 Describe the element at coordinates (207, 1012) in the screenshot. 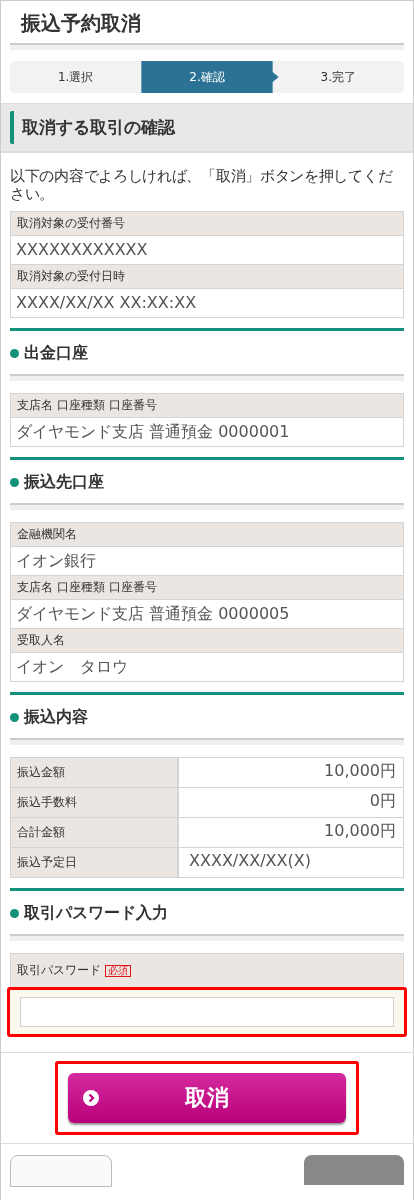

I see `password-field` at that location.